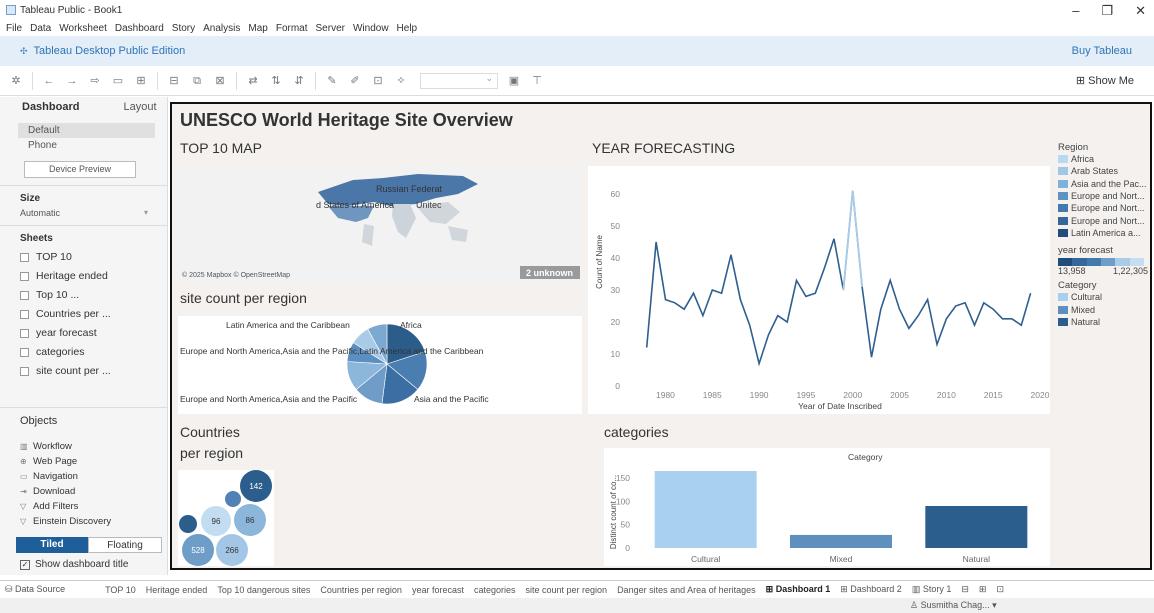 The width and height of the screenshot is (1154, 613). Describe the element at coordinates (141, 81) in the screenshot. I see `new-sheet-icon: ⊞` at that location.